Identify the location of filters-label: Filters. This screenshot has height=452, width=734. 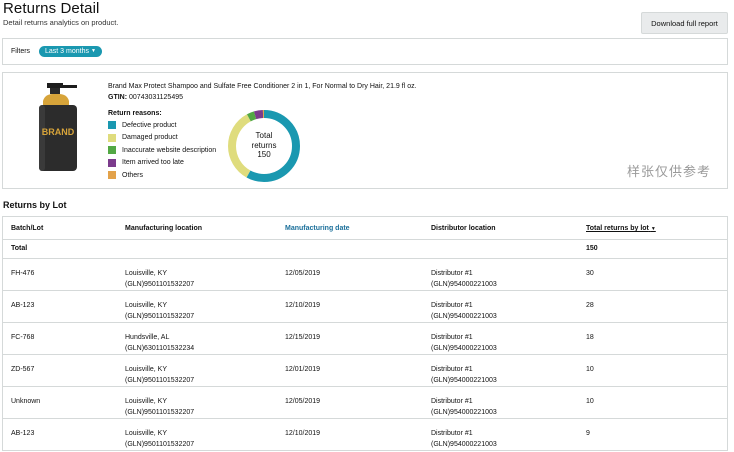
(21, 51).